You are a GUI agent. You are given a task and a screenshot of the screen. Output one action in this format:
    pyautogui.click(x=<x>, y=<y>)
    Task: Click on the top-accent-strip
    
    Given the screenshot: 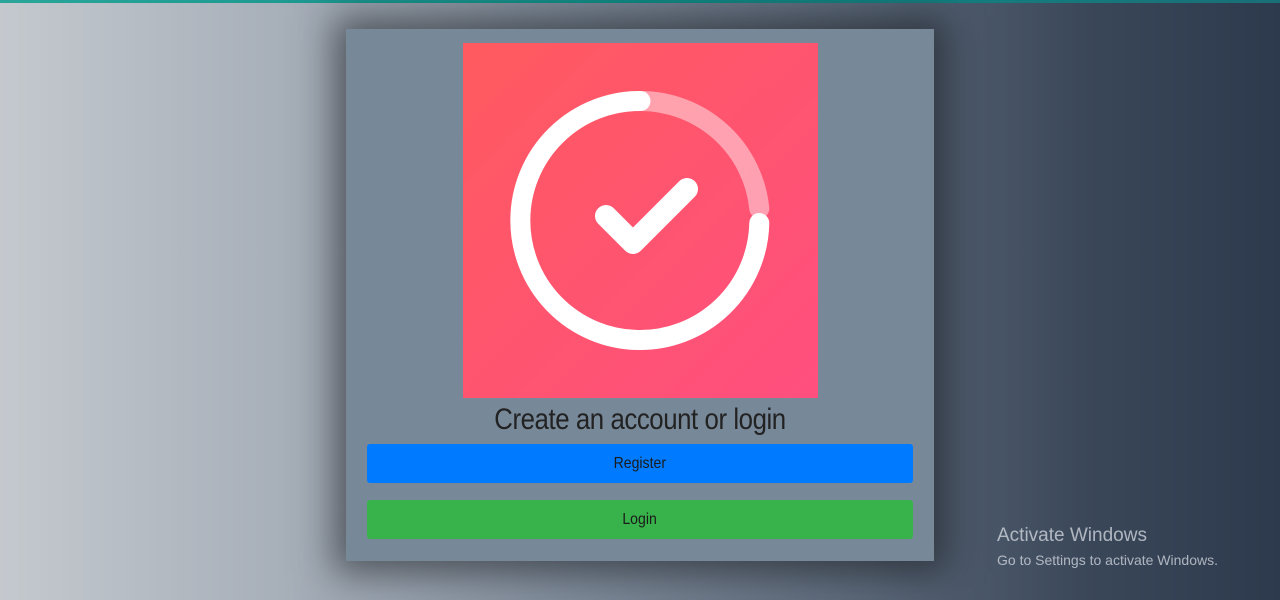 What is the action you would take?
    pyautogui.click(x=640, y=1)
    